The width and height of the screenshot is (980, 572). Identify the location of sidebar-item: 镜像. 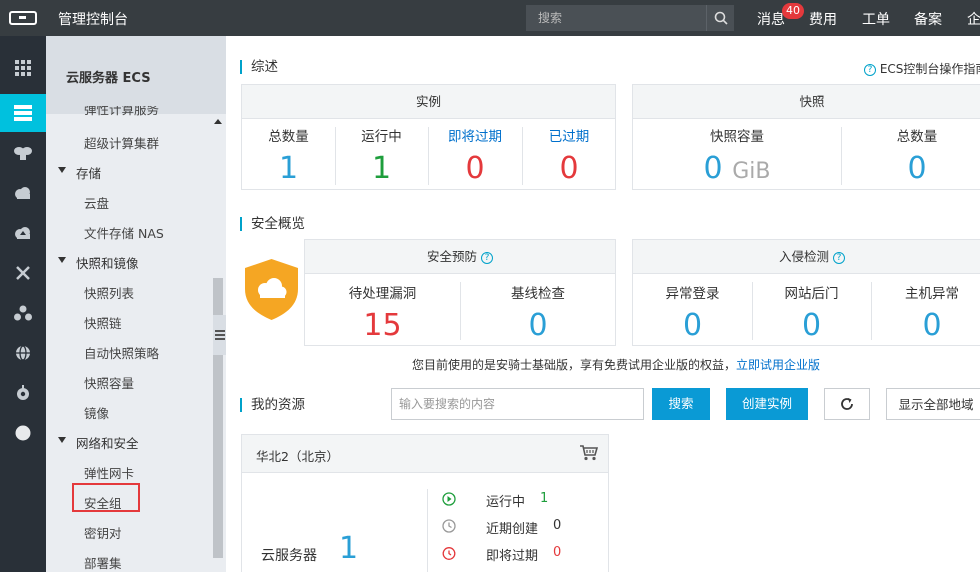
(128, 411).